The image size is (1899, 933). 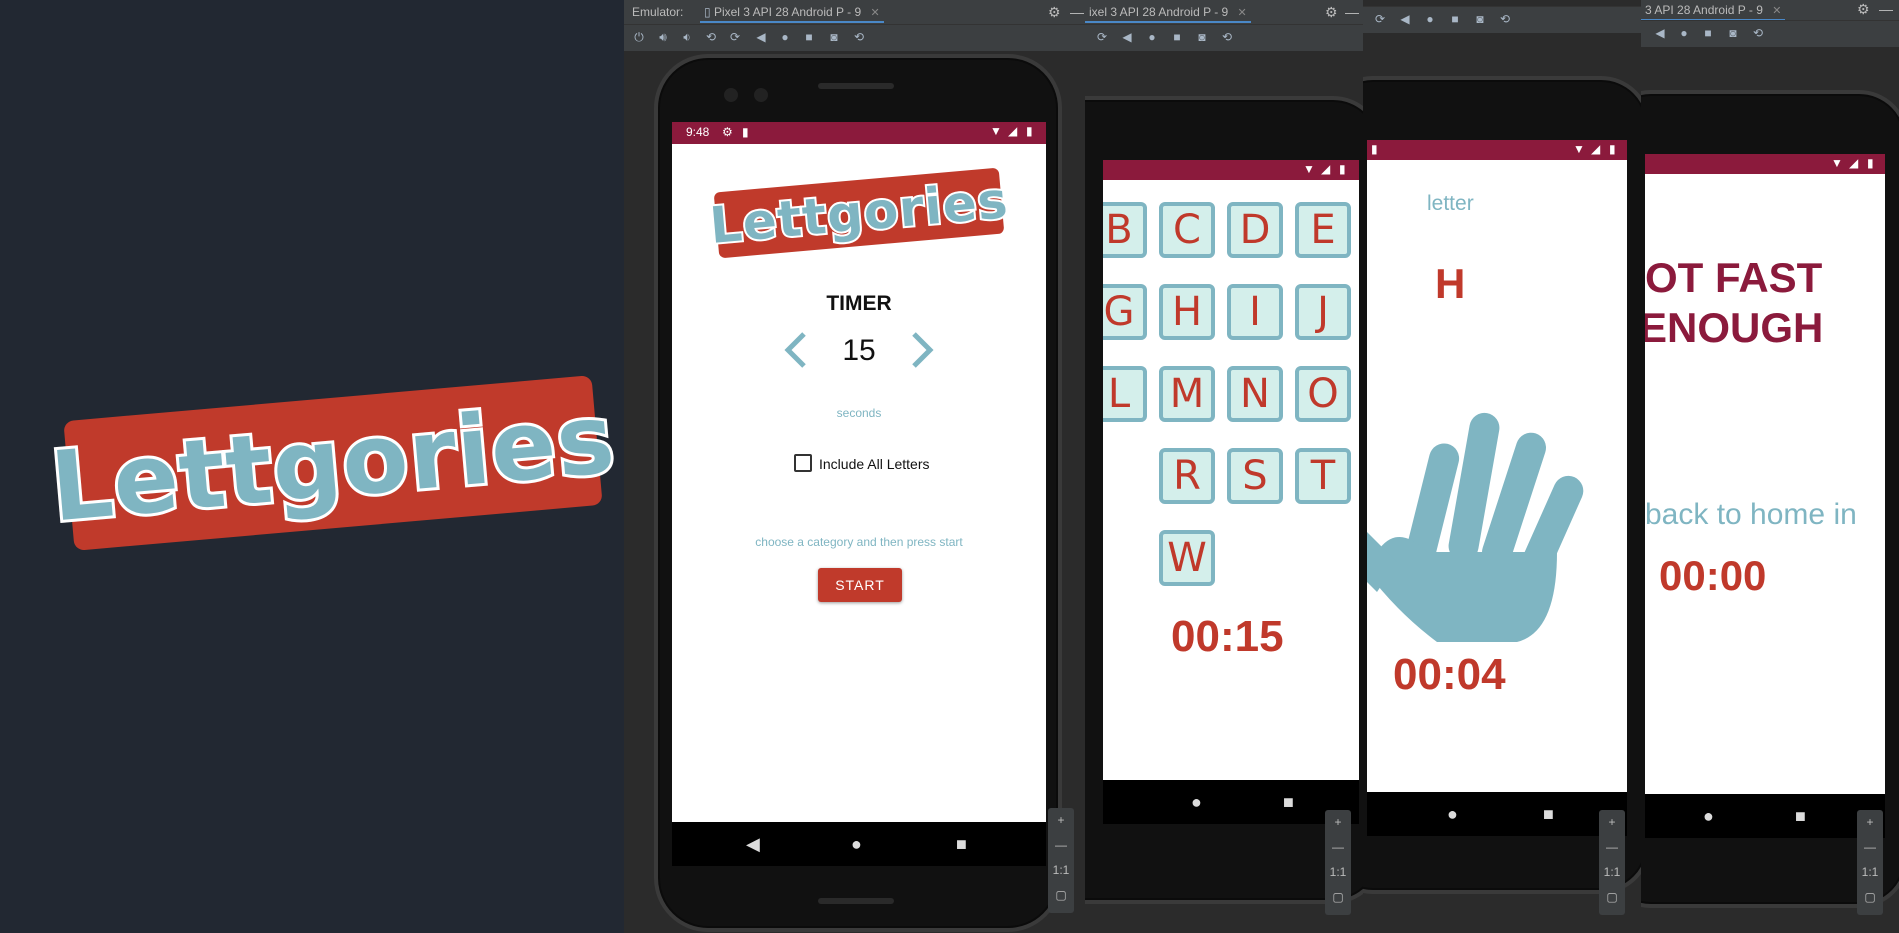 What do you see at coordinates (1713, 11) in the screenshot?
I see `device-tab: 3 API 28 Android P - 9 ✕` at bounding box center [1713, 11].